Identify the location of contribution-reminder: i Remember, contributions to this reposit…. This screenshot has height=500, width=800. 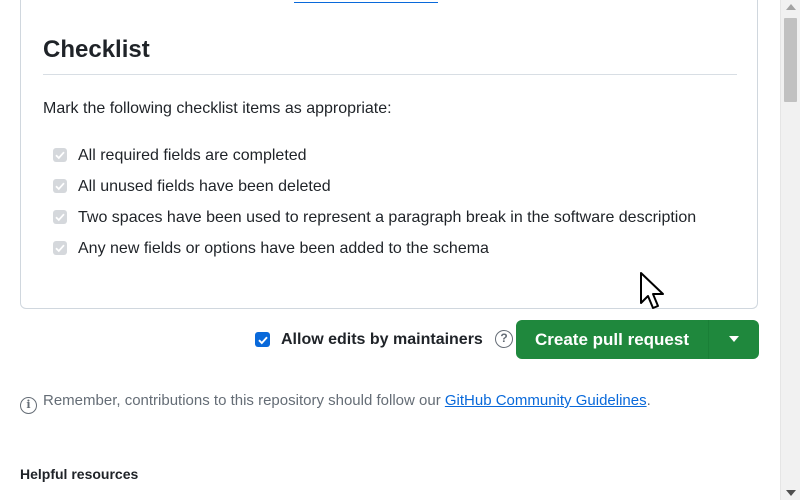
(335, 402).